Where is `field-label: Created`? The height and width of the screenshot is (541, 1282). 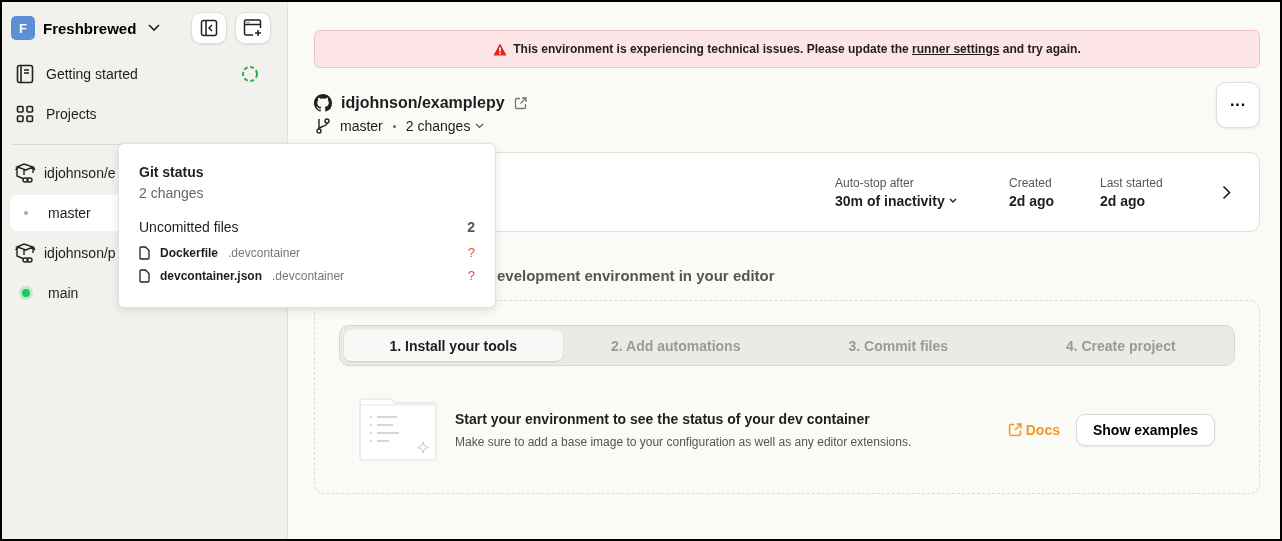
field-label: Created is located at coordinates (1031, 182).